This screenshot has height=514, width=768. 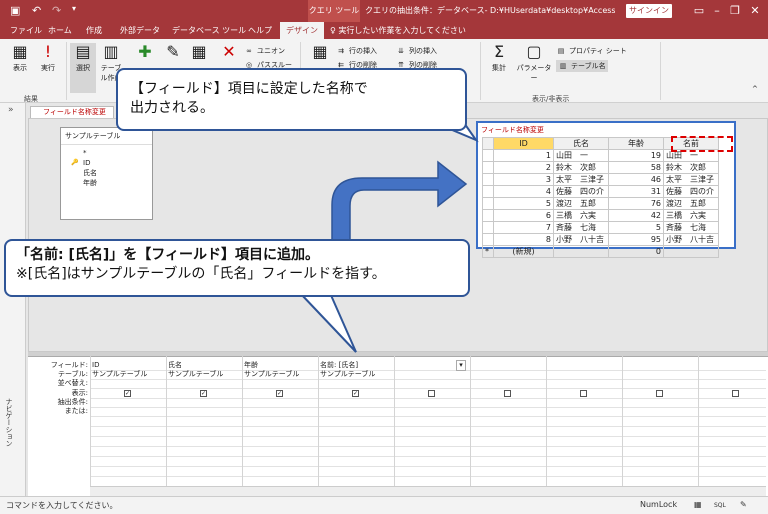 What do you see at coordinates (167, 255) in the screenshot?
I see `callout-line: 「名前: [氏名]」を【フィールド】項目に追加。` at bounding box center [167, 255].